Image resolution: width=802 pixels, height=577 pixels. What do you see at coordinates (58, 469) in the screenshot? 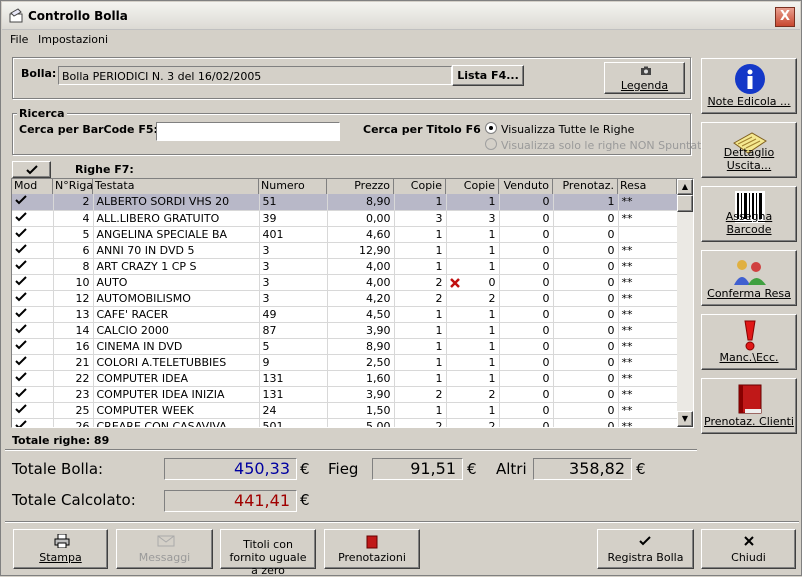
I see `totale-bolla-label: Totale Bolla:` at bounding box center [58, 469].